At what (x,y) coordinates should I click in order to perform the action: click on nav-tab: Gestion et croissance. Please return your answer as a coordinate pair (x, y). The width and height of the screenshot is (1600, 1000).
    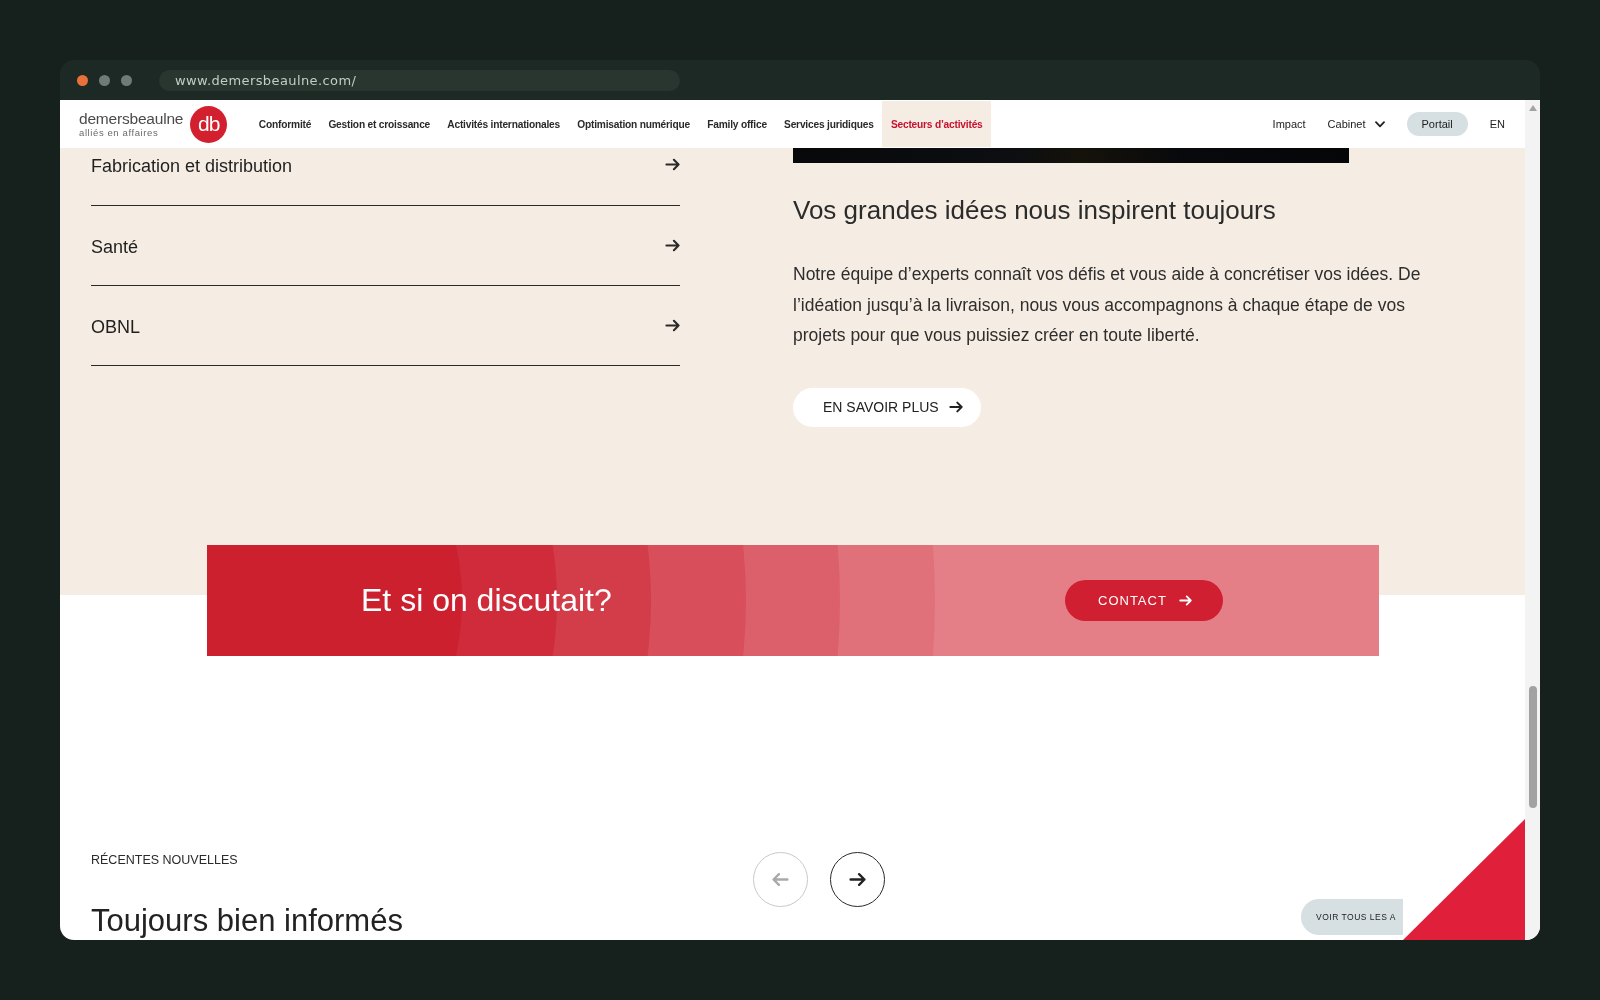
    Looking at the image, I should click on (379, 124).